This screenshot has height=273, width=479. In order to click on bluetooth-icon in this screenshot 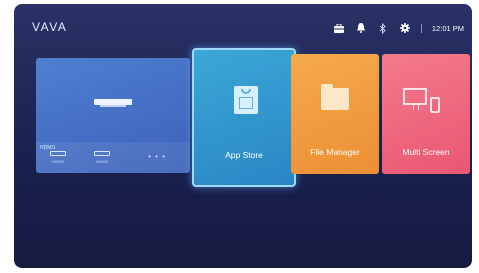, I will do `click(383, 28)`.